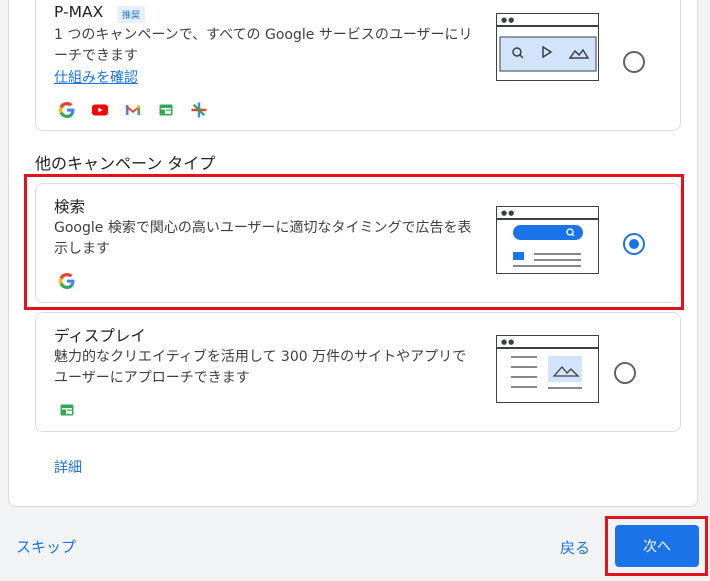  Describe the element at coordinates (547, 369) in the screenshot. I see `display-illustration: ●●` at that location.